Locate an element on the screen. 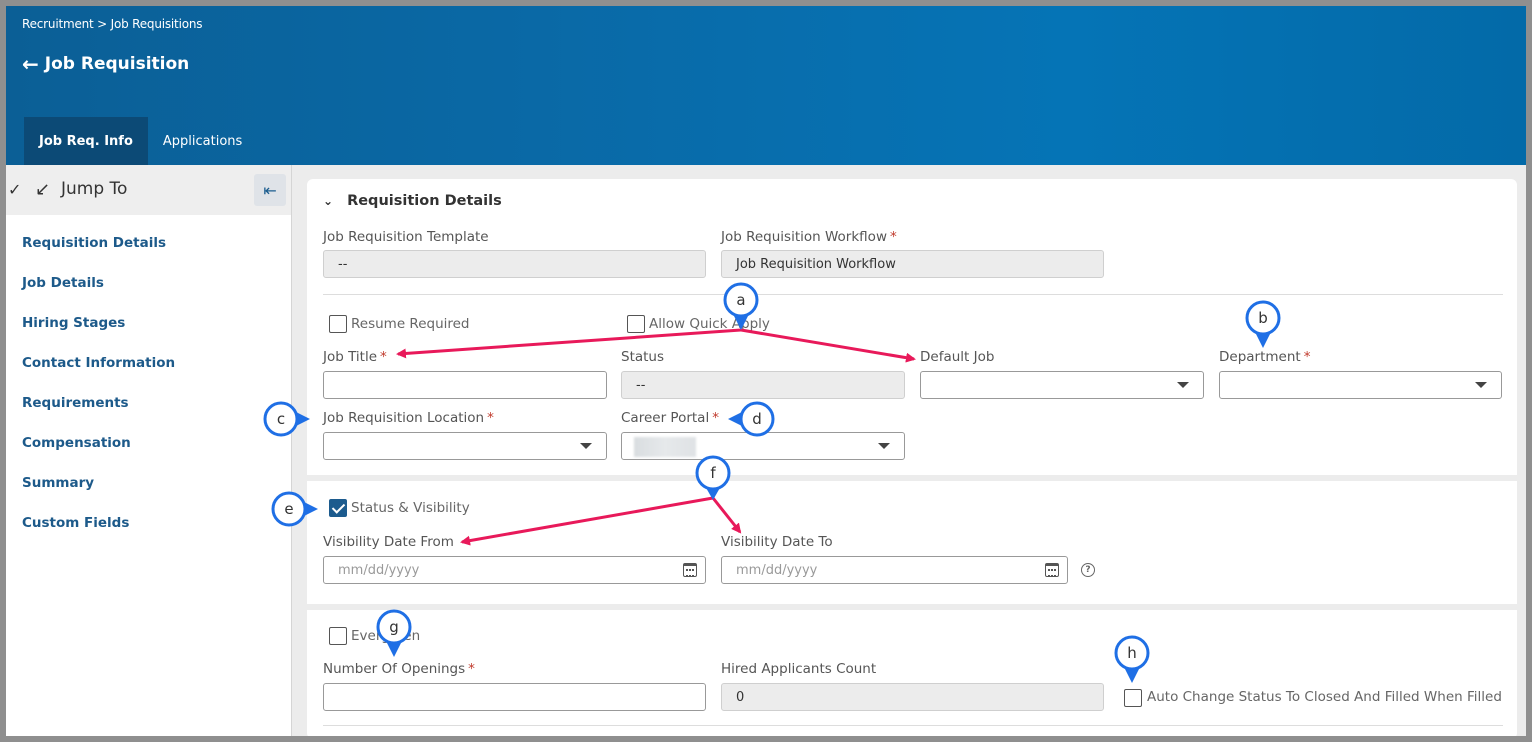  visibility-from-label: Visibility Date From is located at coordinates (388, 542).